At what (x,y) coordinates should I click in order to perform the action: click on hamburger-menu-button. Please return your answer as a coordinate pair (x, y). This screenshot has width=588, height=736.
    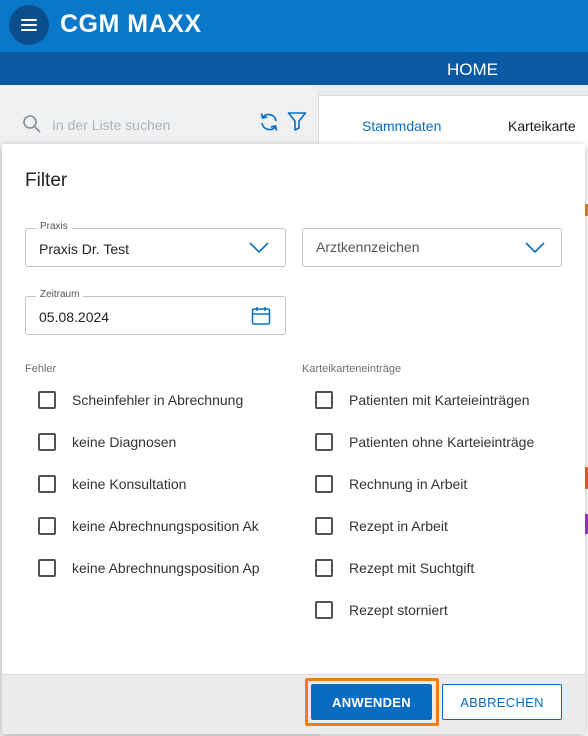
    Looking at the image, I should click on (29, 25).